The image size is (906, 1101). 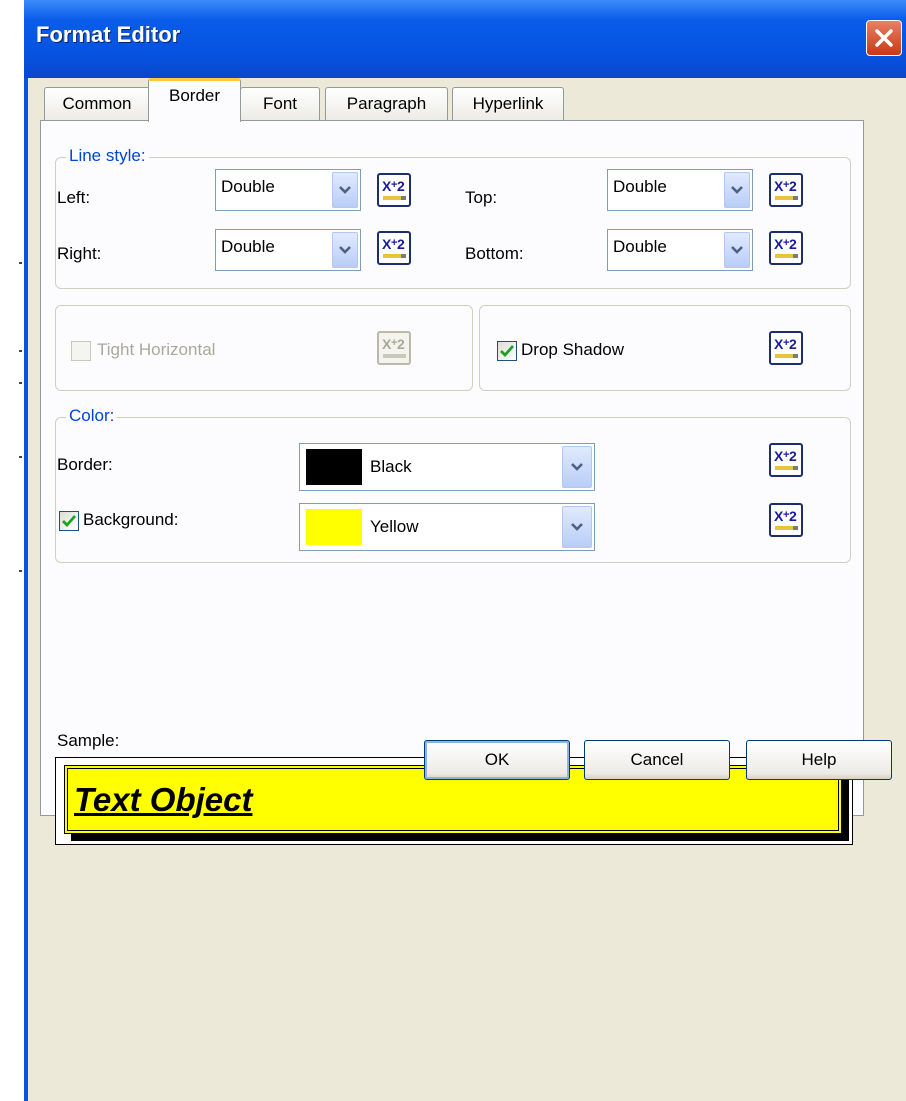 What do you see at coordinates (386, 104) in the screenshot?
I see `tab-paragraph: Paragraph` at bounding box center [386, 104].